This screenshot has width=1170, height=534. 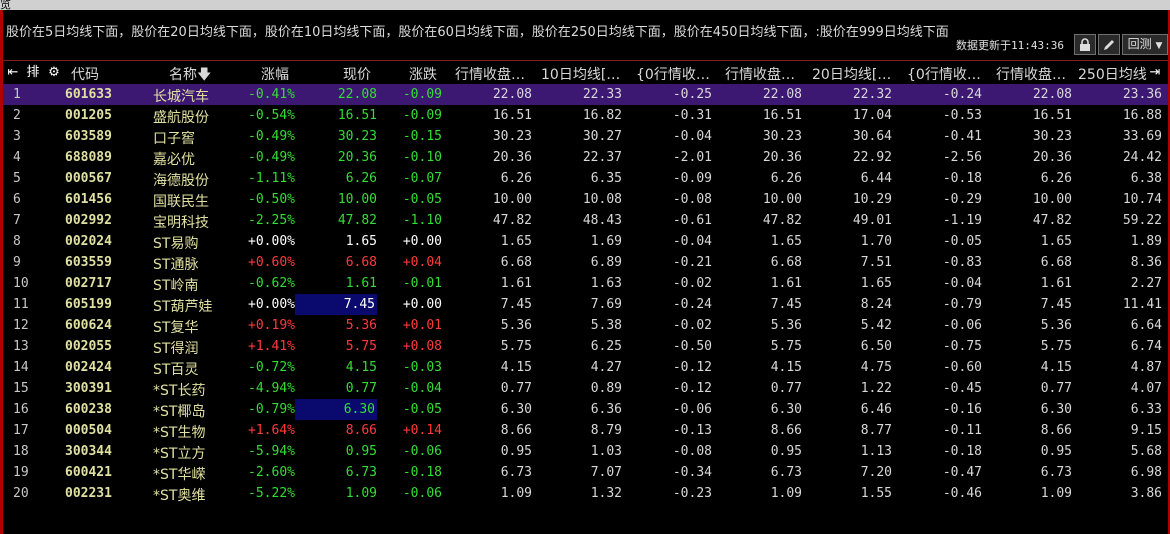 I want to click on cell-price: 6.30, so click(x=336, y=409).